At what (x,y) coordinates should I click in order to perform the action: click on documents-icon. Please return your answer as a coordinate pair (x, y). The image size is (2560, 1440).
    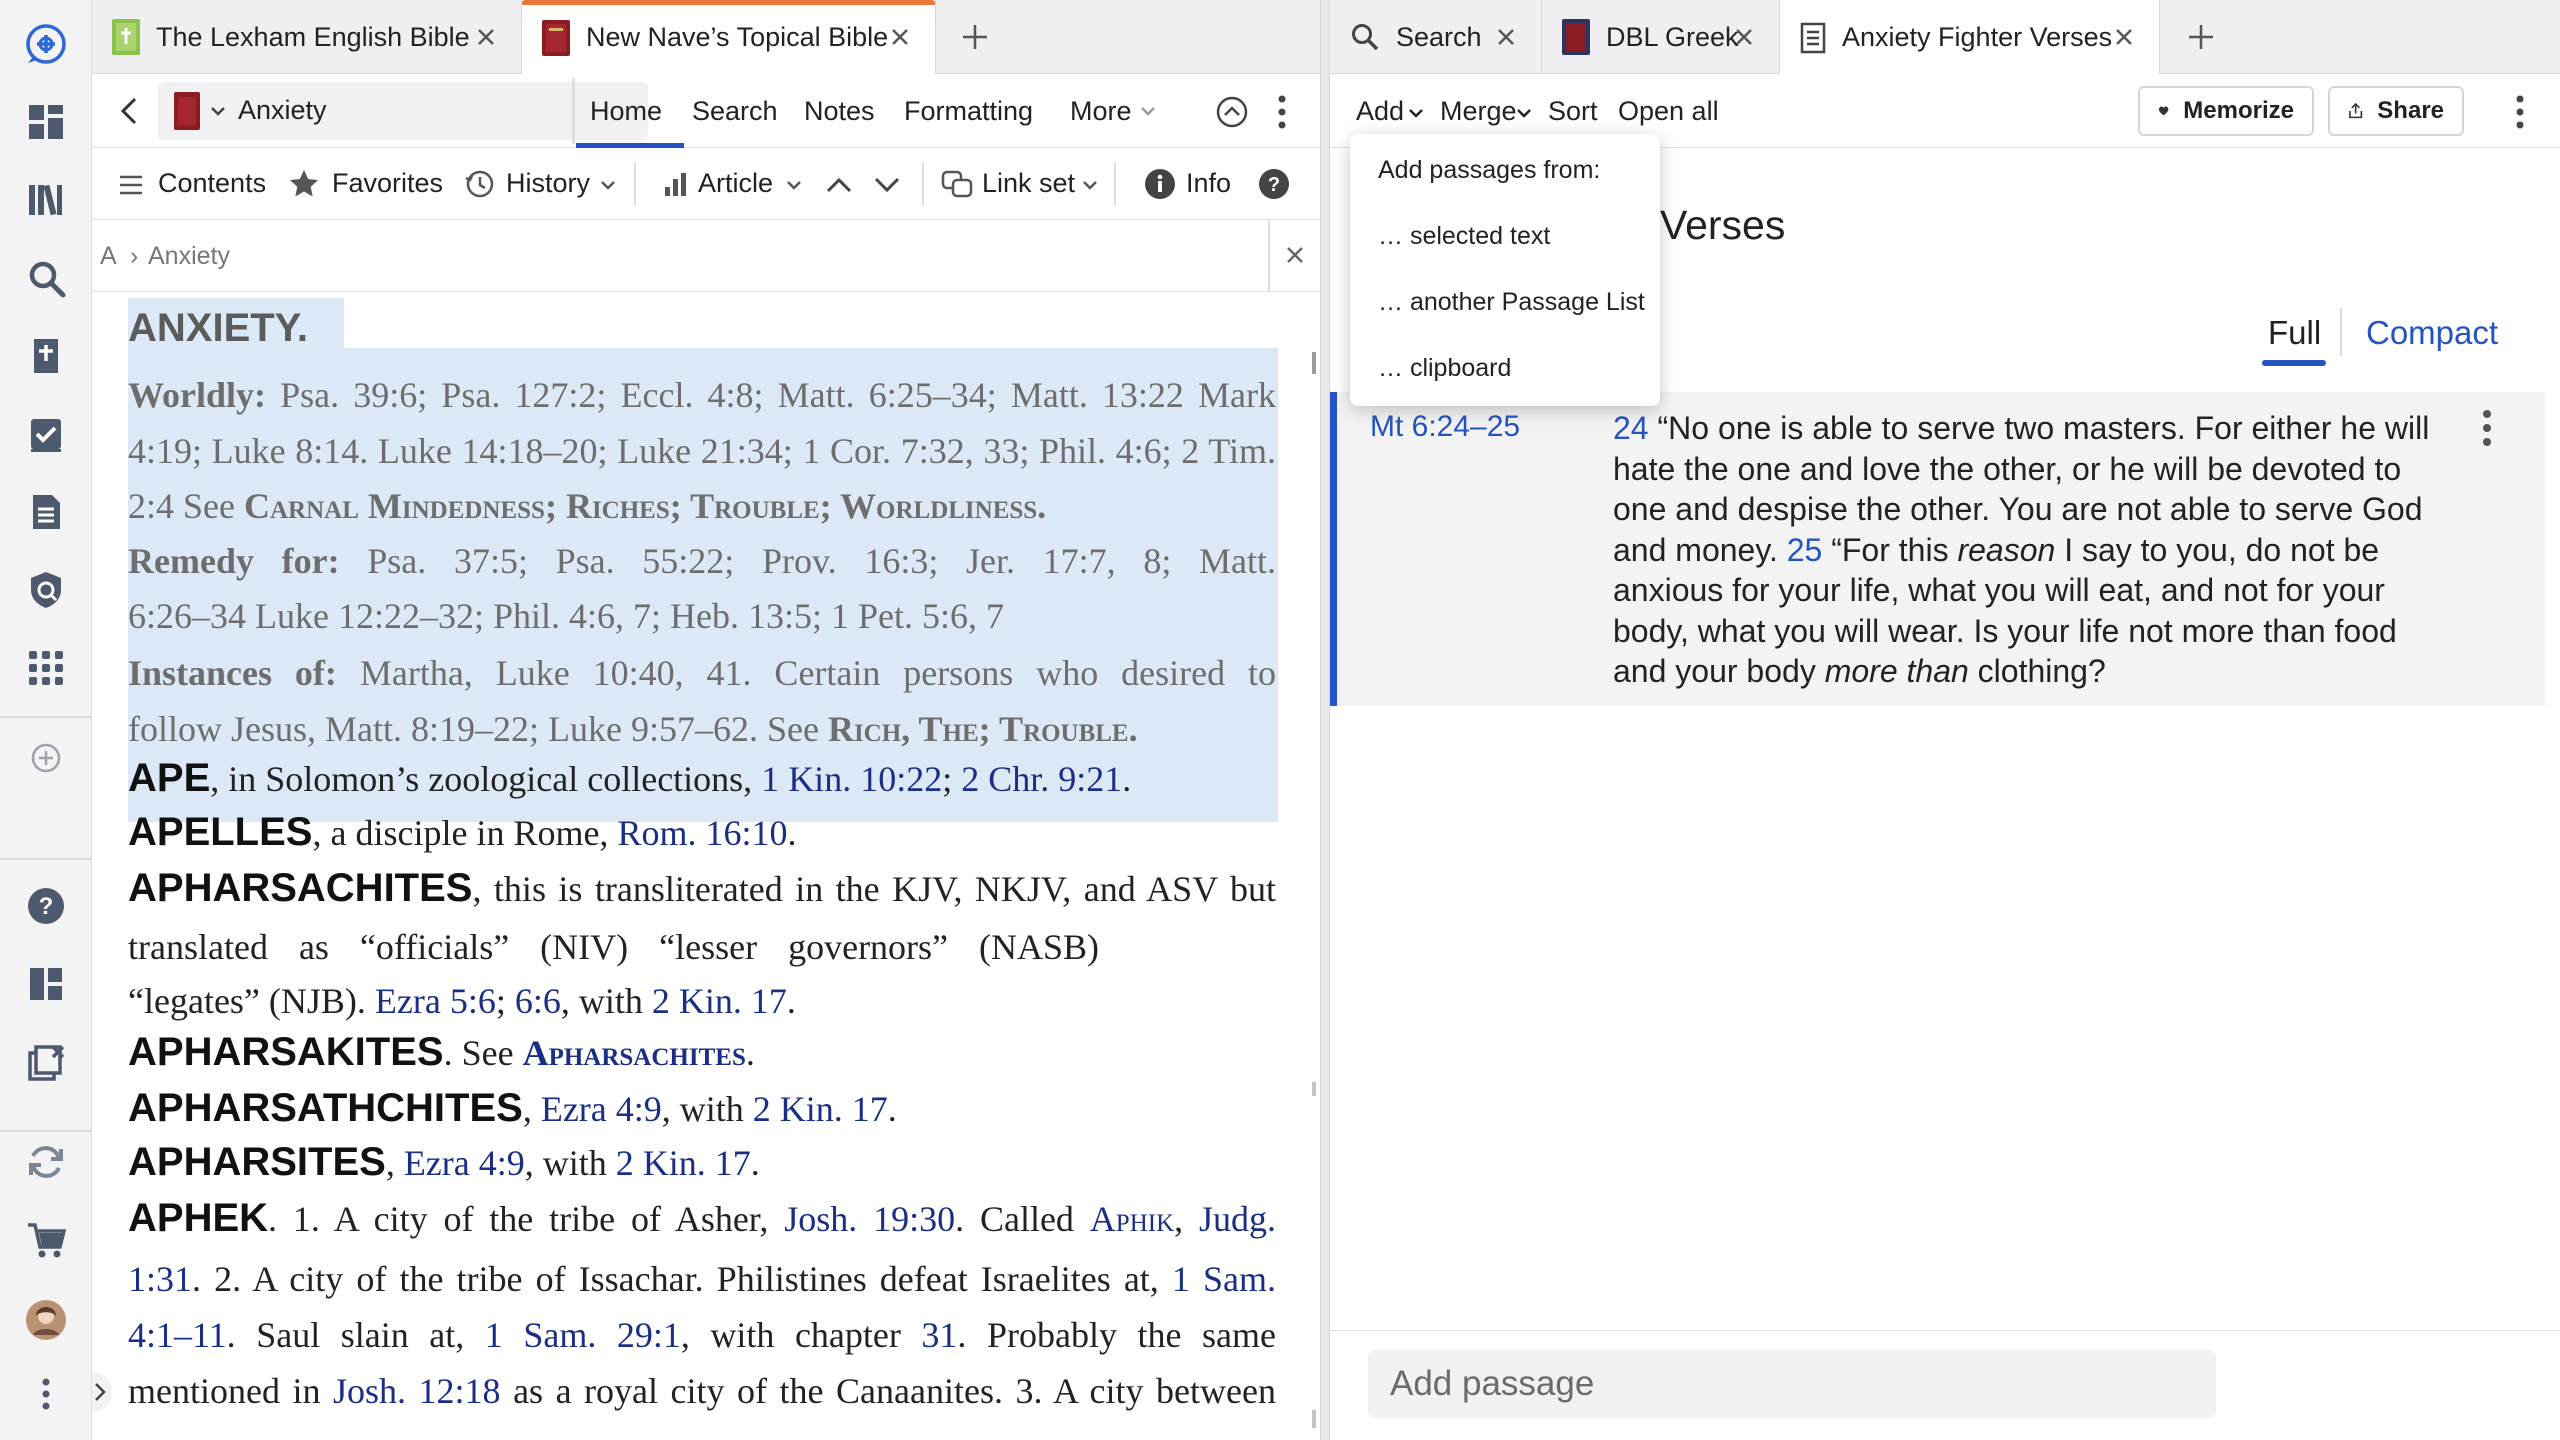
    Looking at the image, I should click on (46, 512).